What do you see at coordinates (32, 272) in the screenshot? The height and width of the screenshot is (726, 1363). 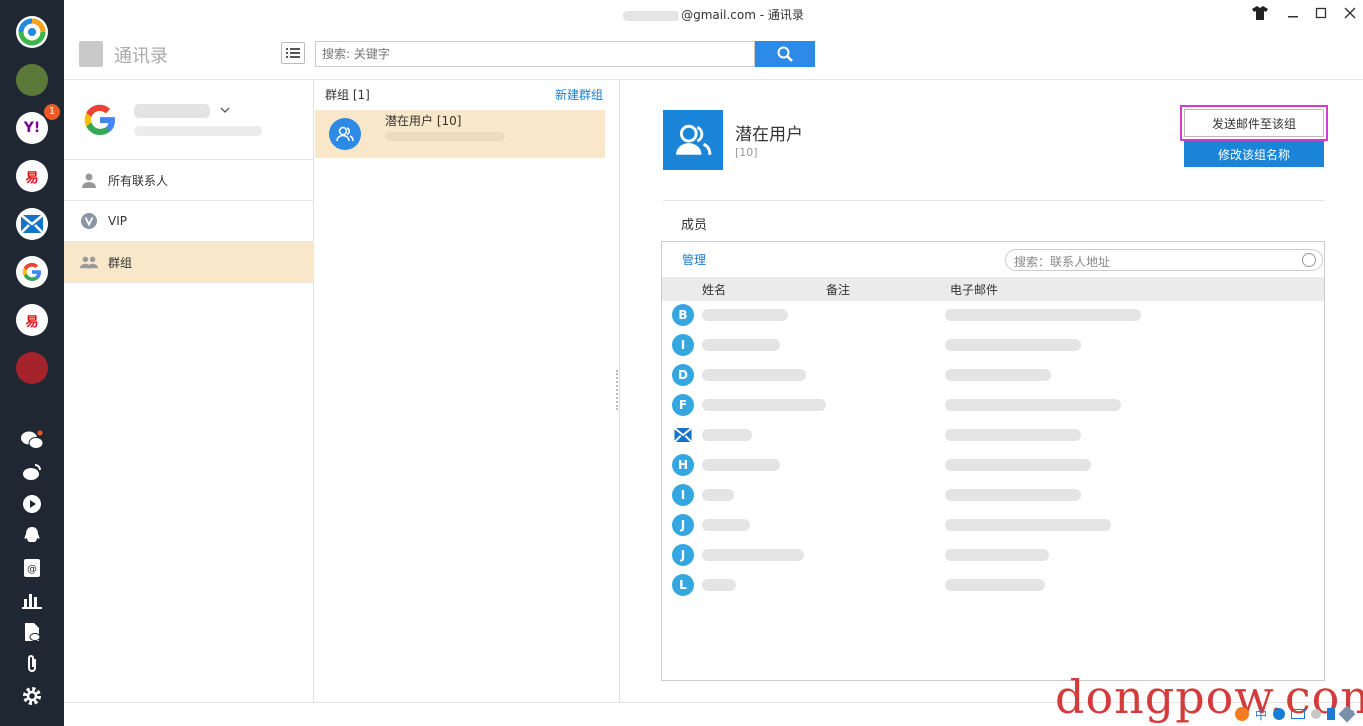 I see `google-icon` at bounding box center [32, 272].